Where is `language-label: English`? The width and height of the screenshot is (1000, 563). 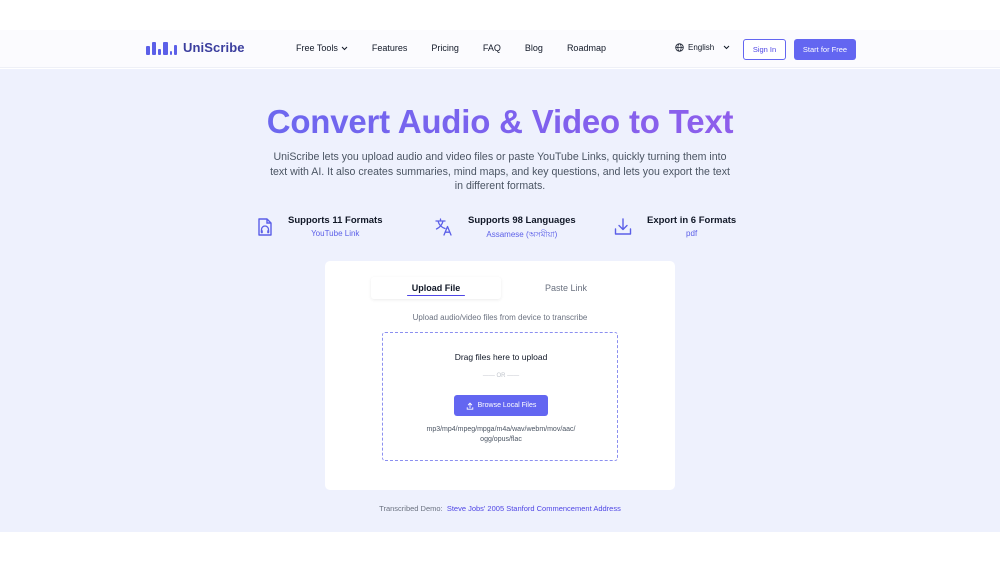 language-label: English is located at coordinates (701, 47).